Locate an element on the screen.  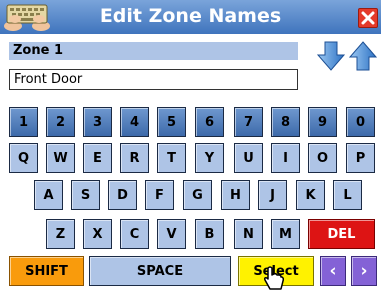
key-z: Z is located at coordinates (60, 234).